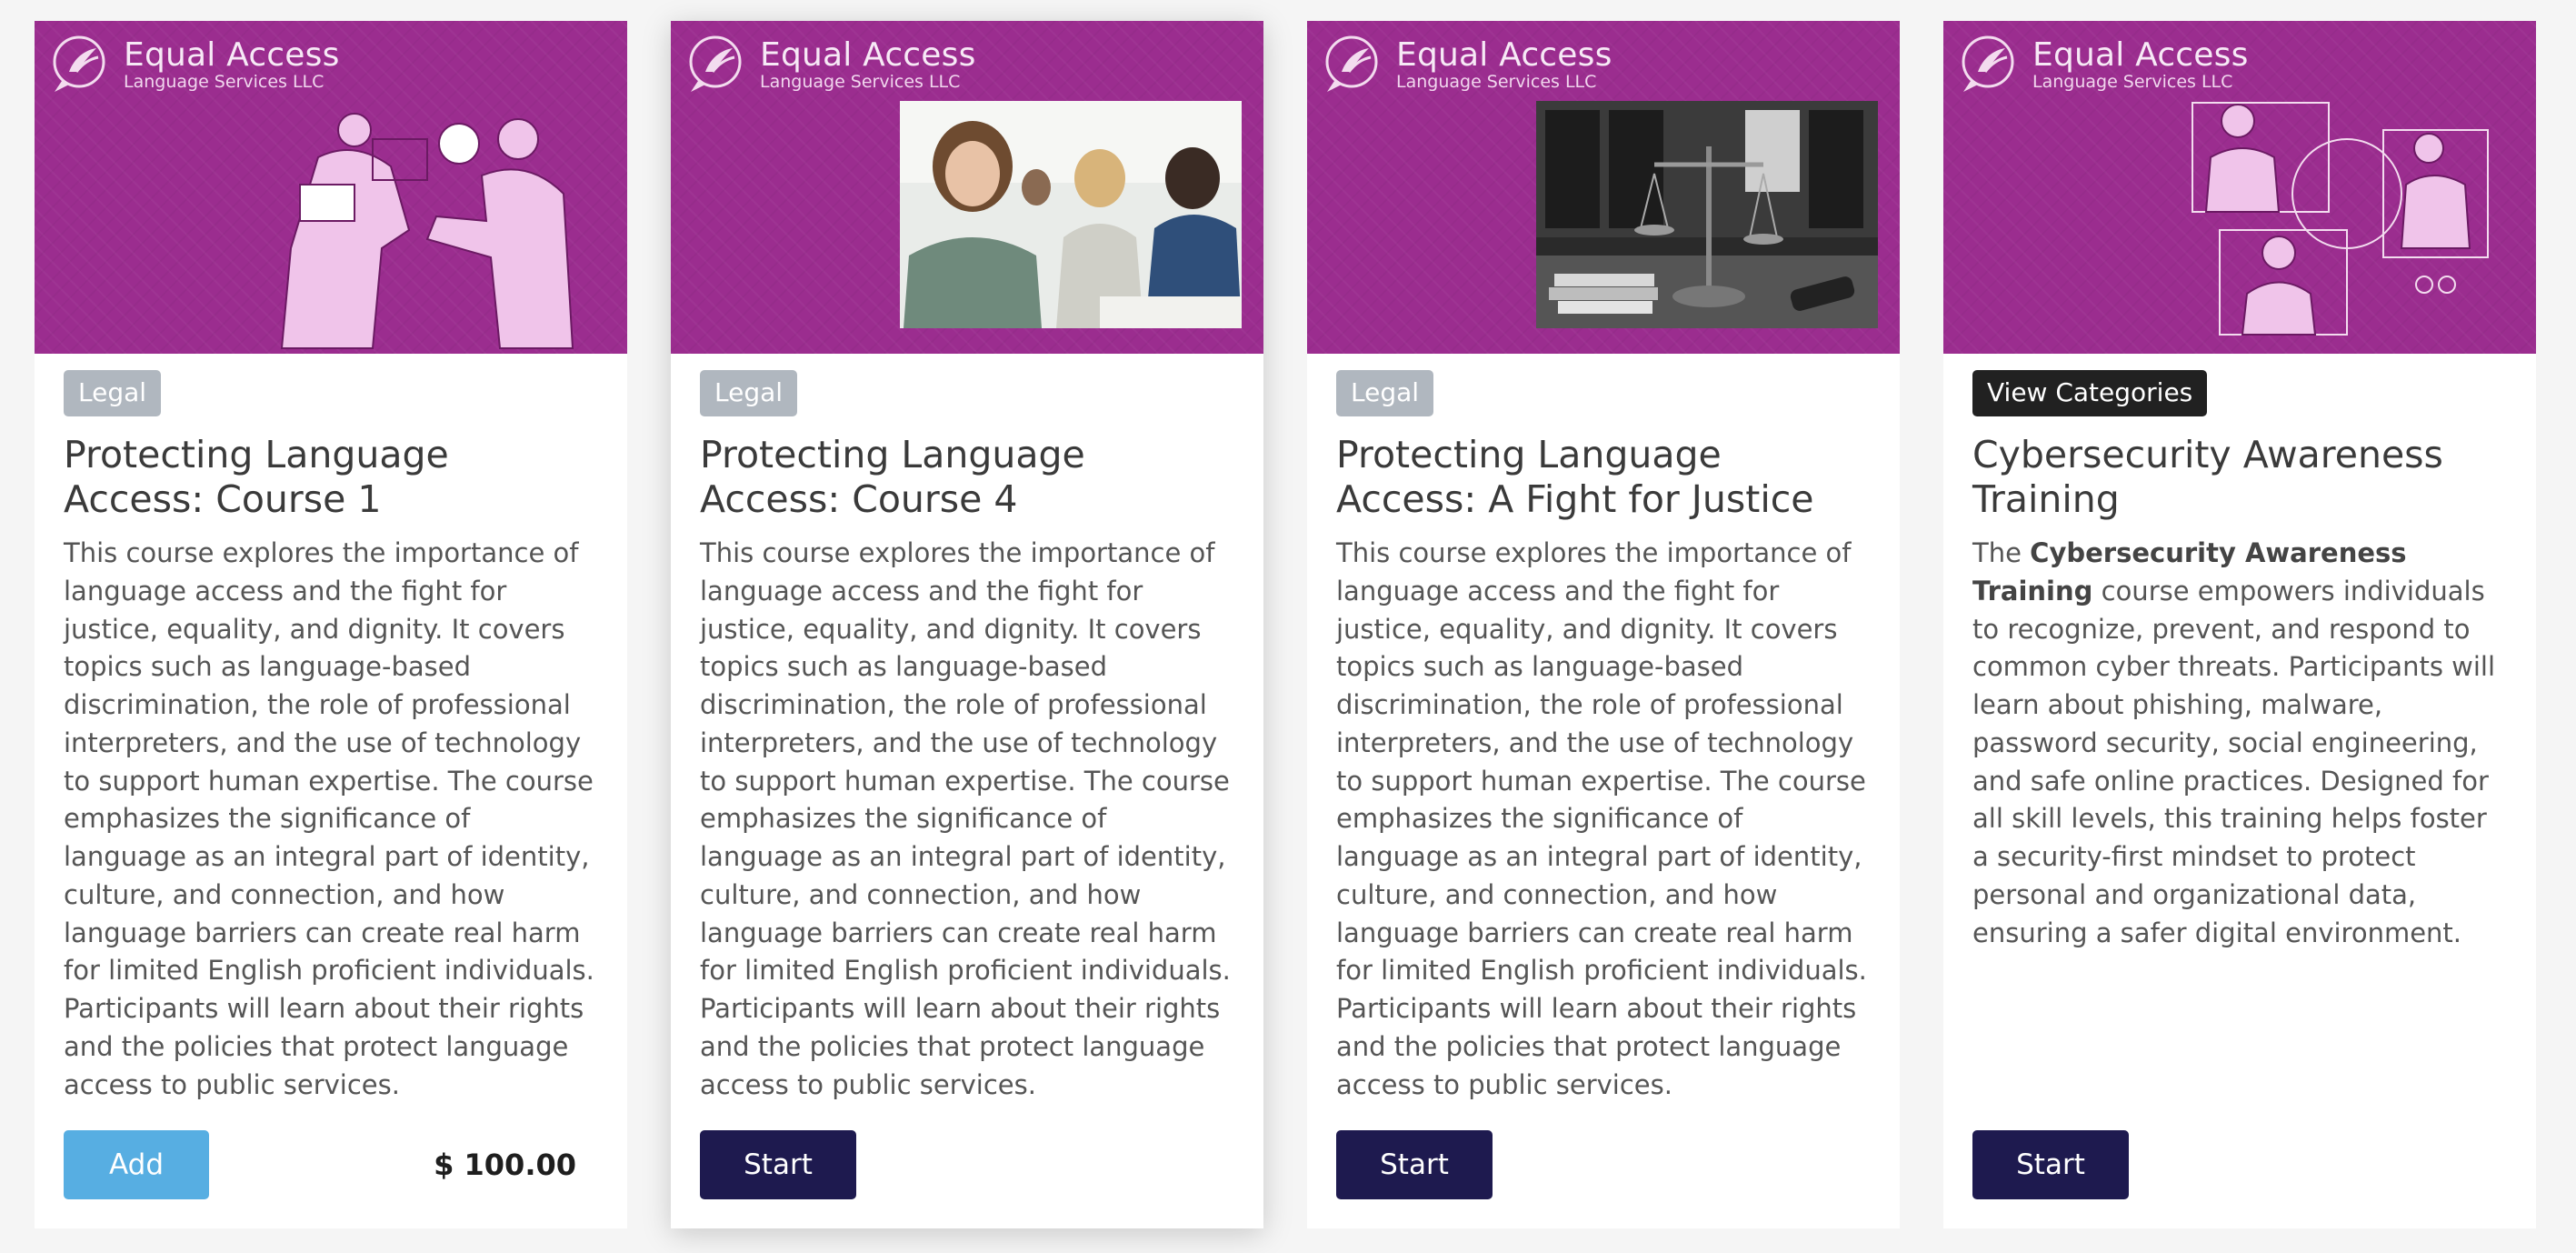 This screenshot has height=1253, width=2576. Describe the element at coordinates (505, 1165) in the screenshot. I see `course-price: $ 100.00` at that location.